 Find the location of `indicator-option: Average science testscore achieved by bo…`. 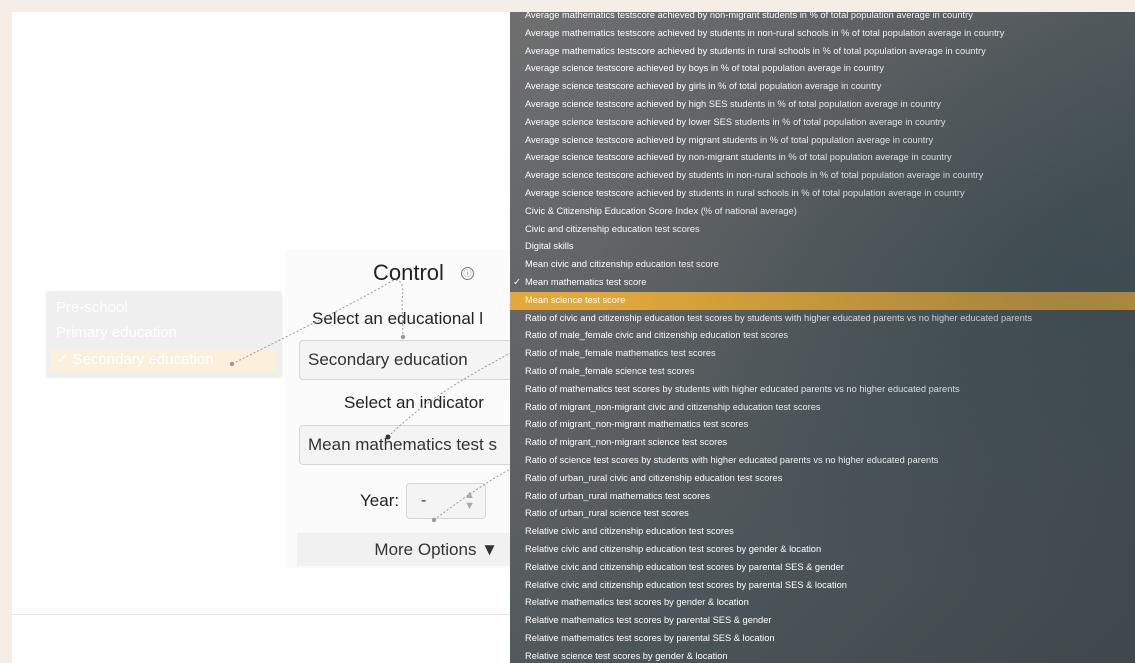

indicator-option: Average science testscore achieved by bo… is located at coordinates (822, 69).